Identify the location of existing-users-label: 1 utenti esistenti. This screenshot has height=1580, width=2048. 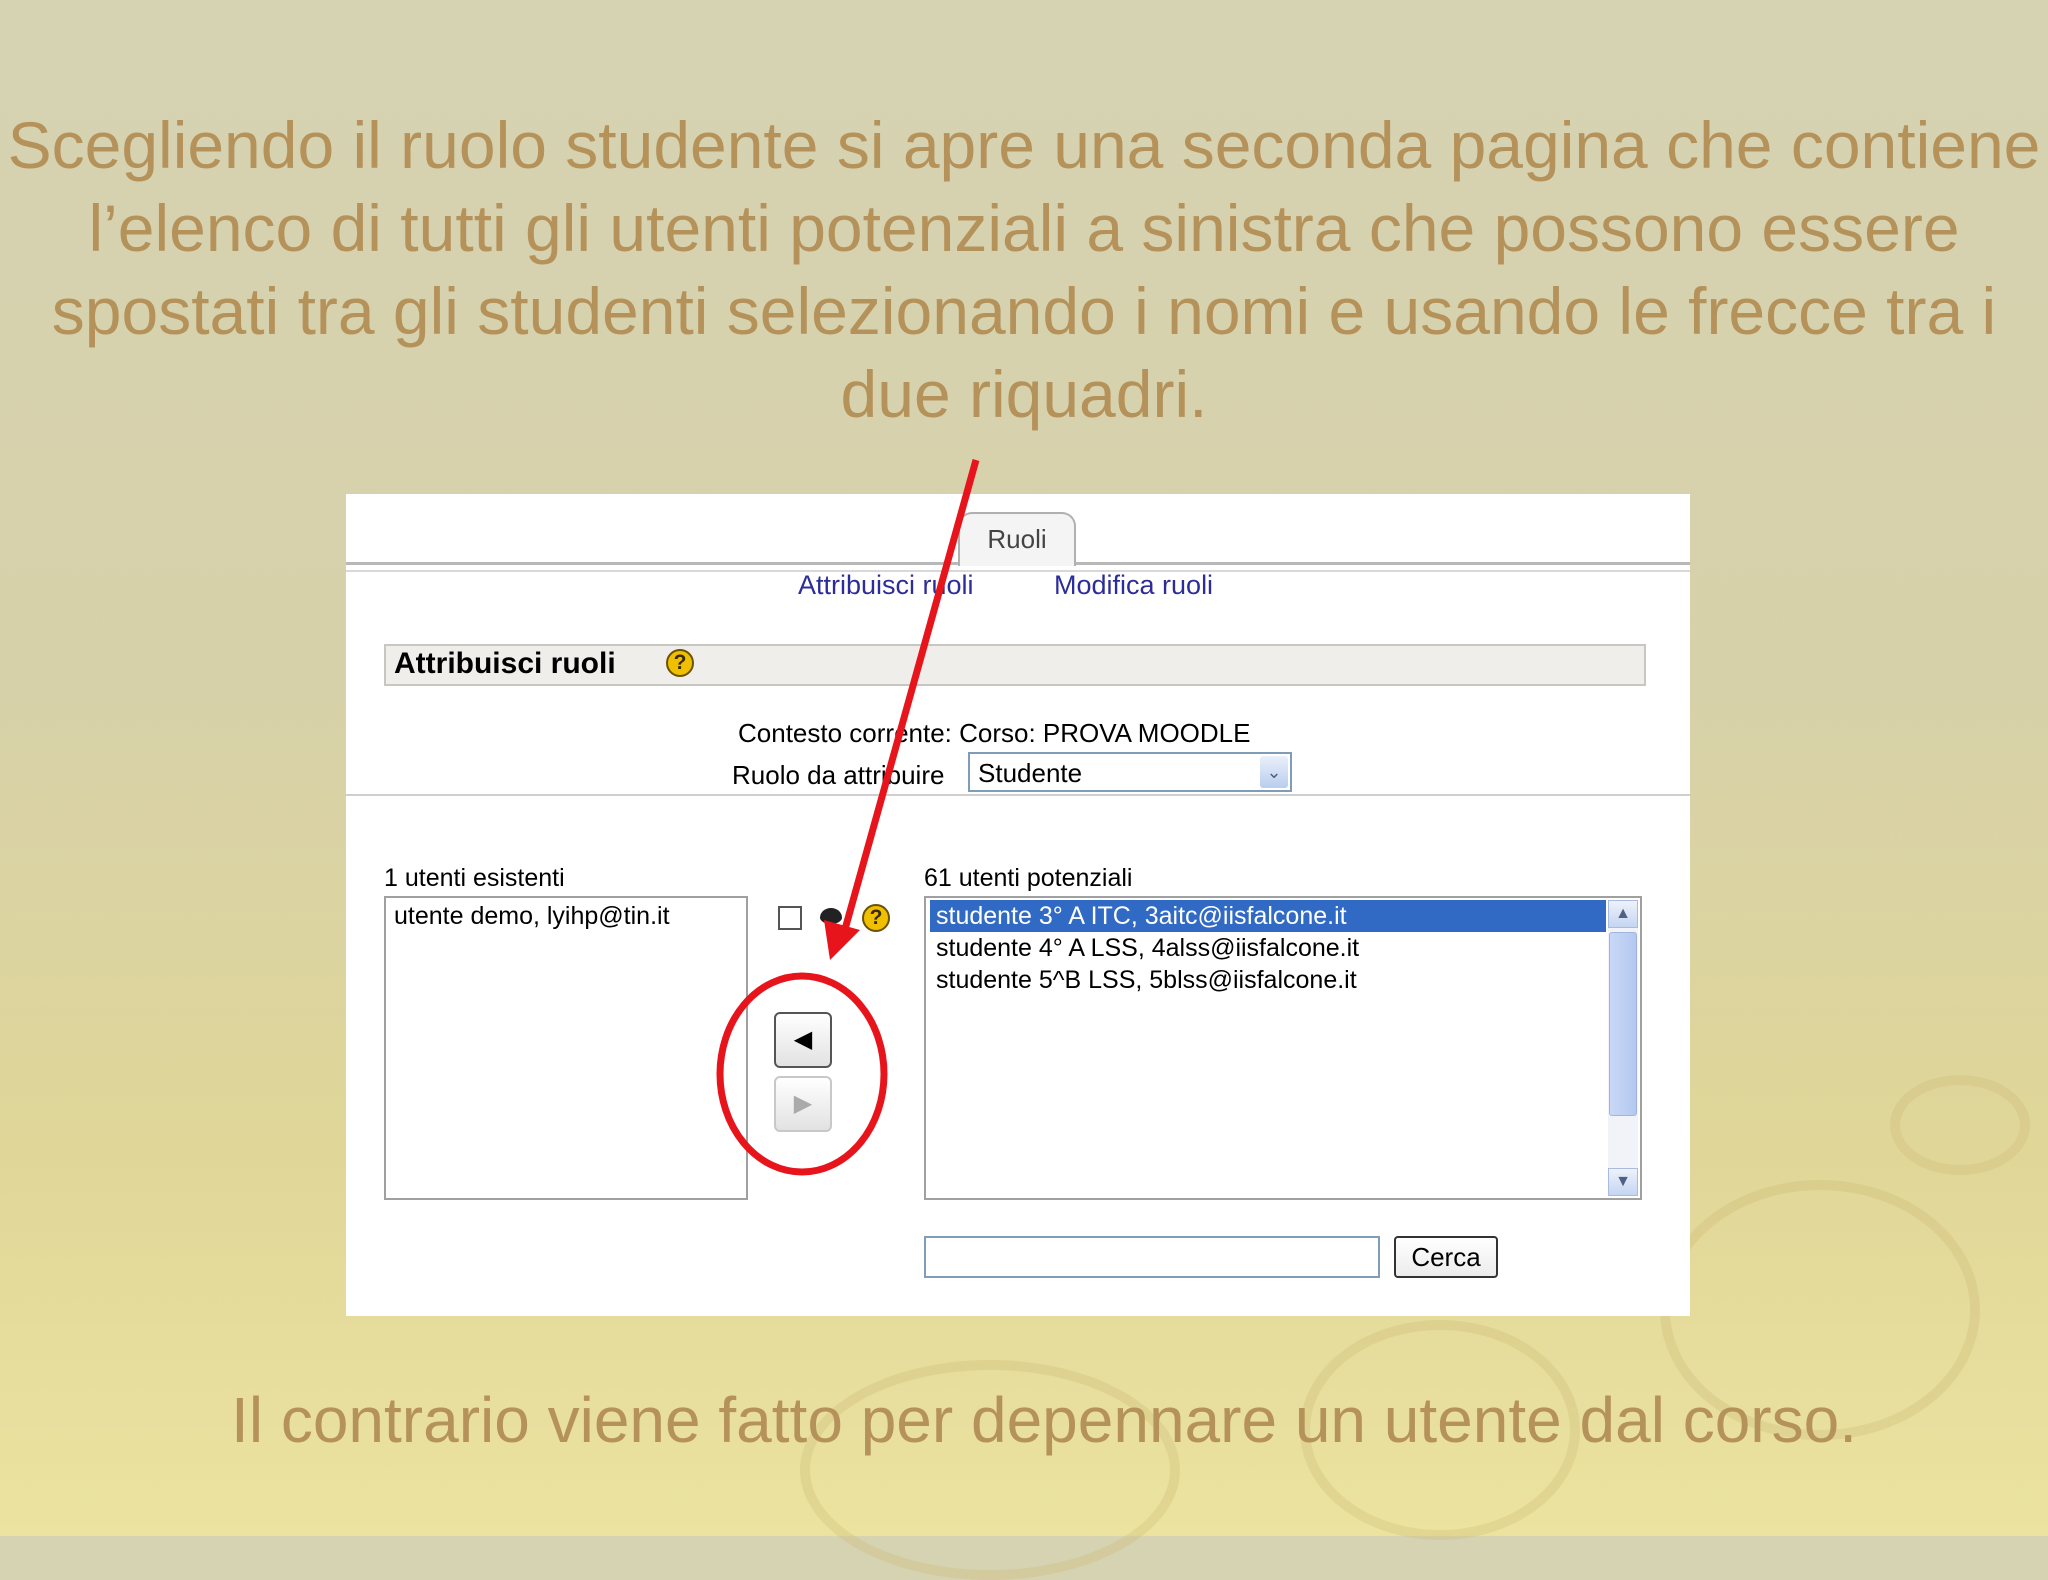
(474, 878).